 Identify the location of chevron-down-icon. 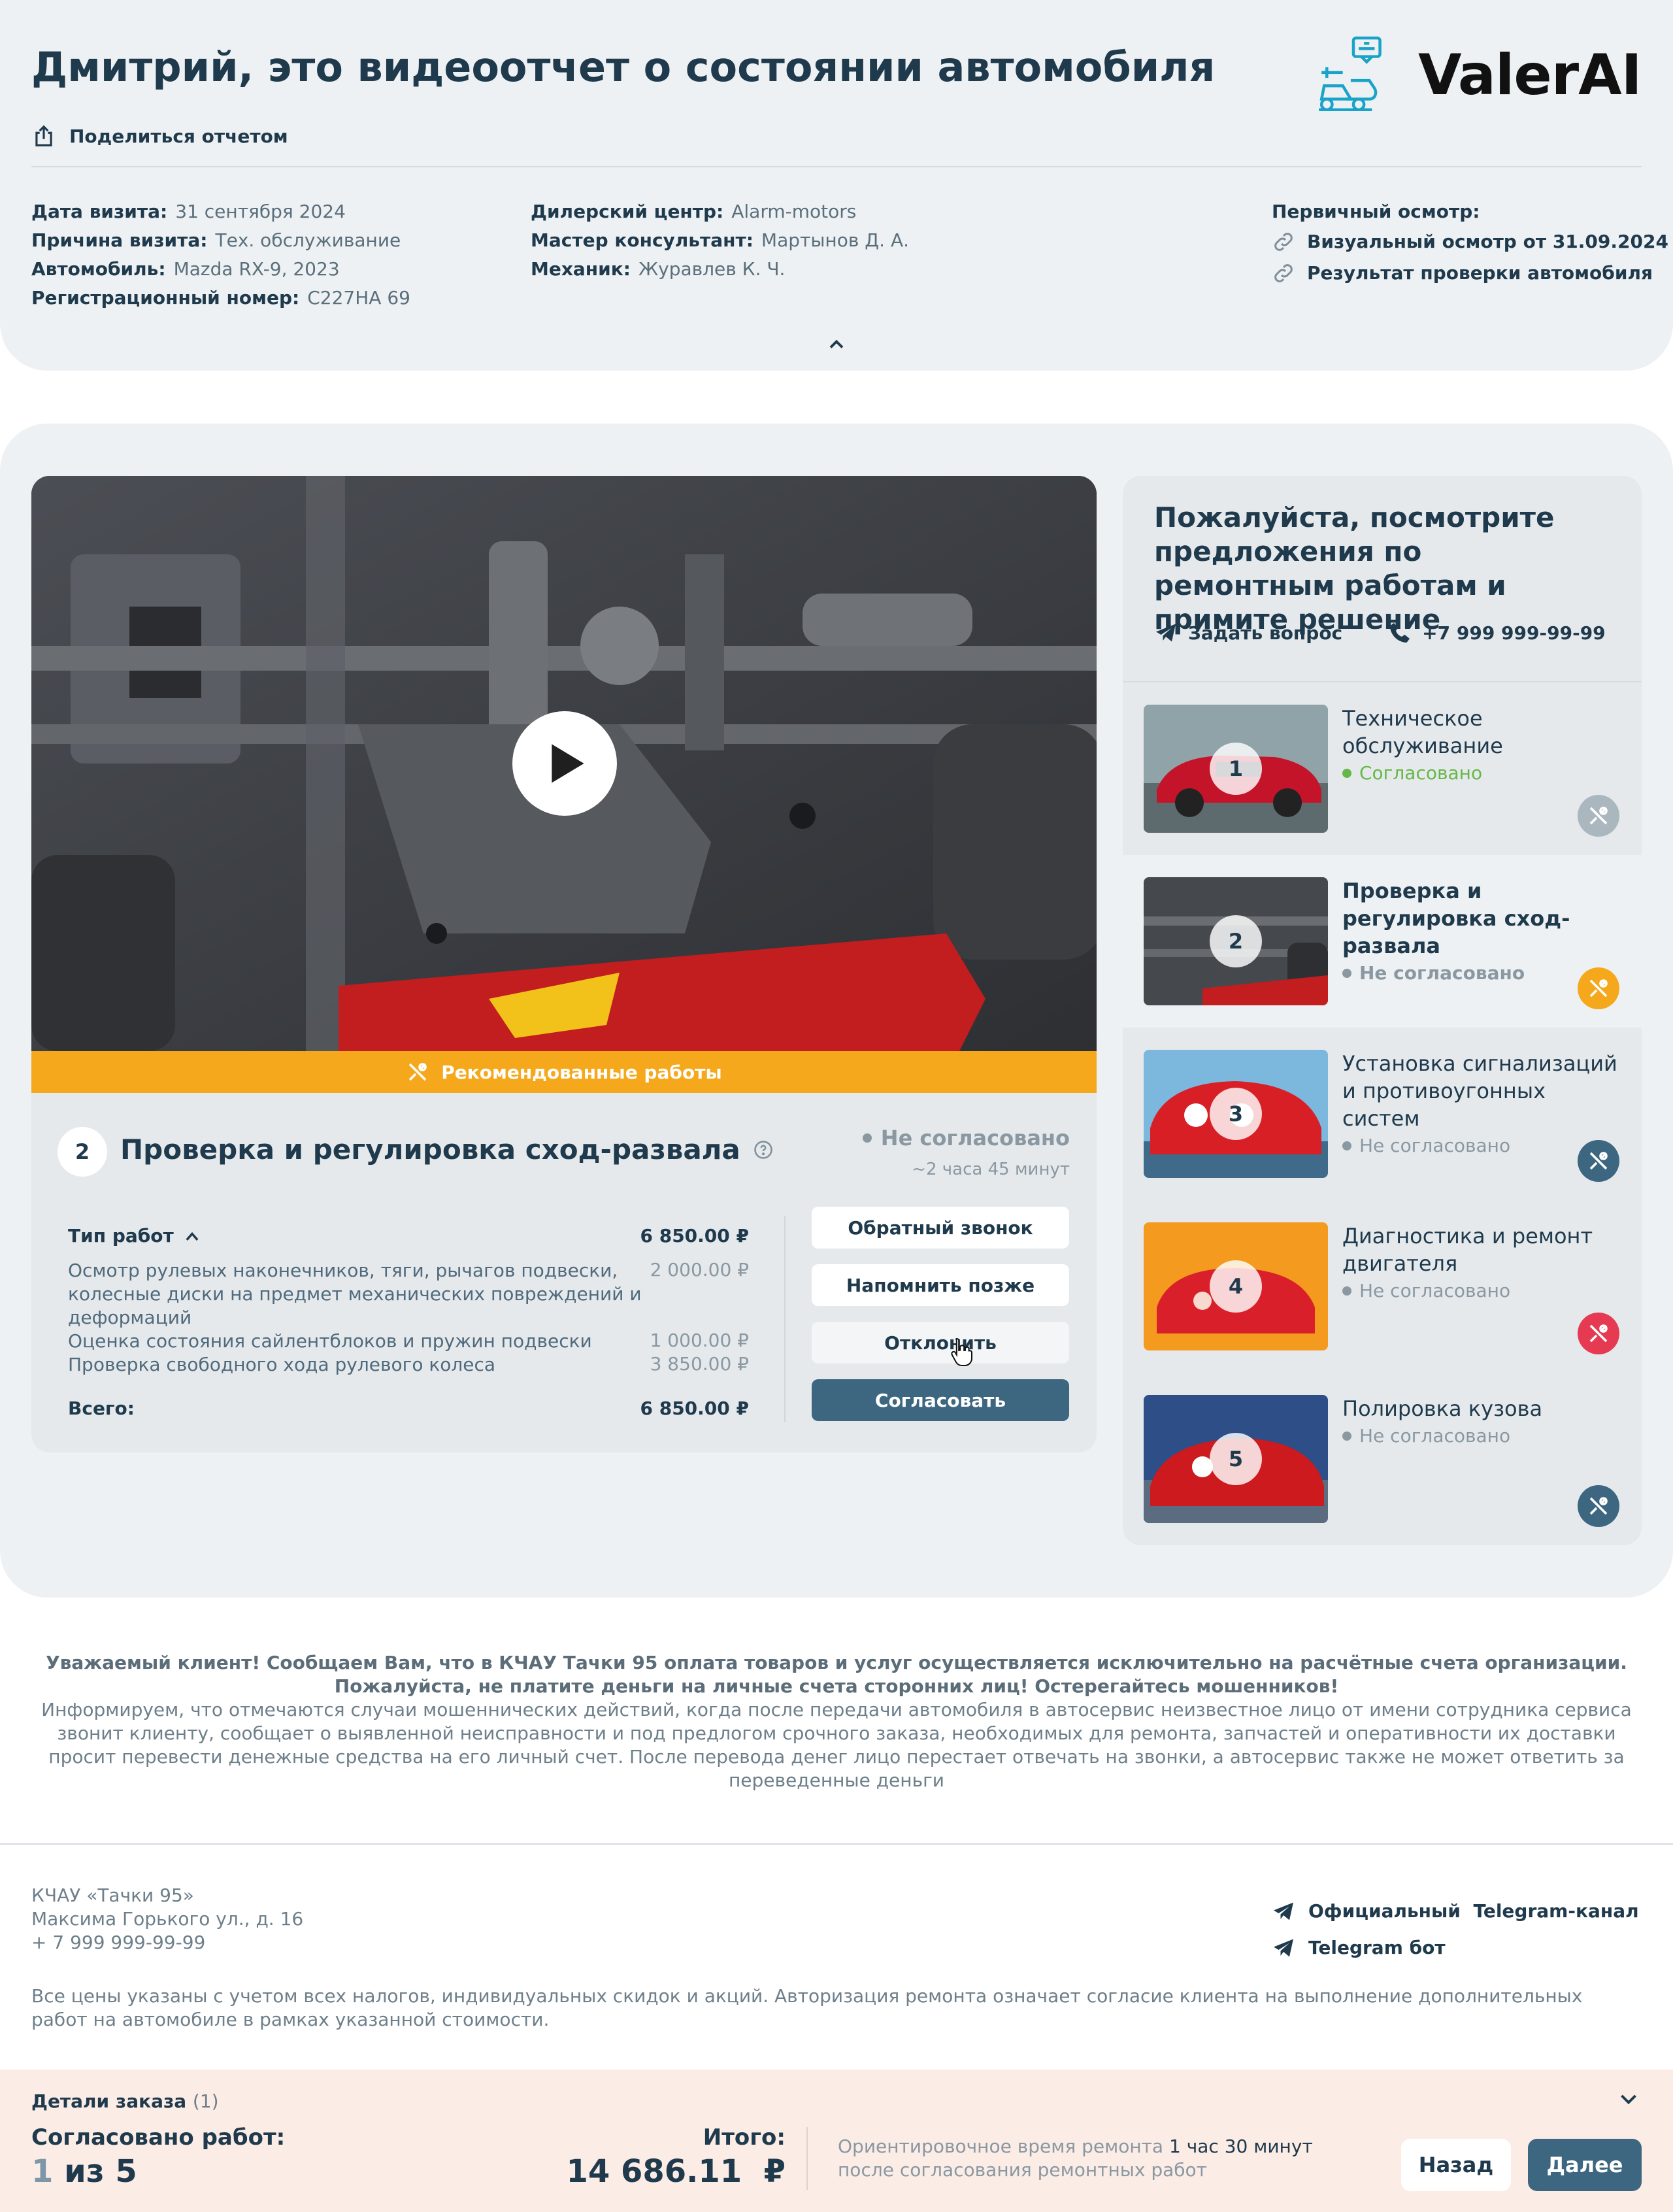
(1629, 2099).